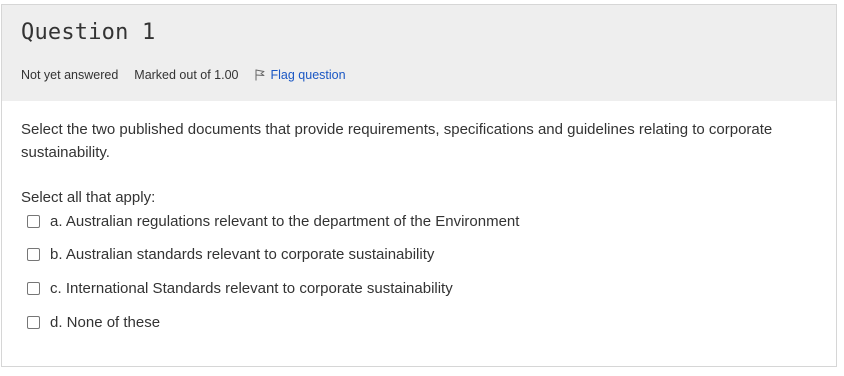 This screenshot has width=844, height=376. I want to click on question-state: Not yet answered, so click(70, 75).